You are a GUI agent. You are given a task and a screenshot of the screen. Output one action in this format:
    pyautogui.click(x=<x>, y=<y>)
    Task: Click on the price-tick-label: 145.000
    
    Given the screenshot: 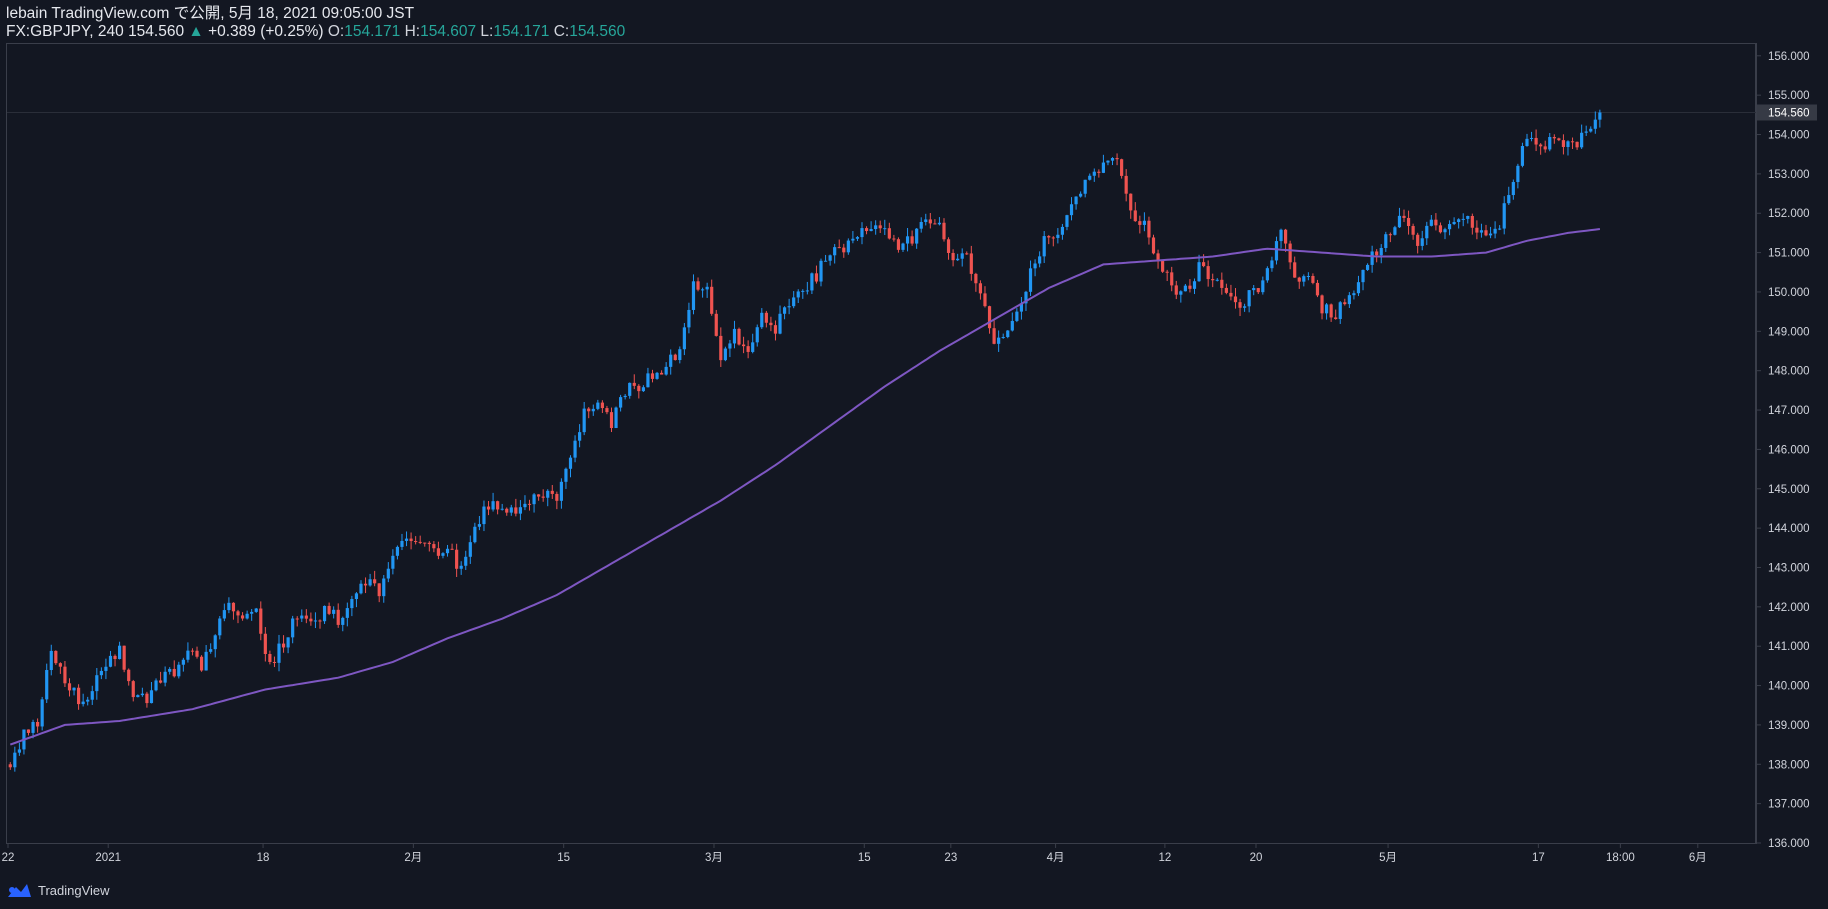 What is the action you would take?
    pyautogui.click(x=1789, y=490)
    